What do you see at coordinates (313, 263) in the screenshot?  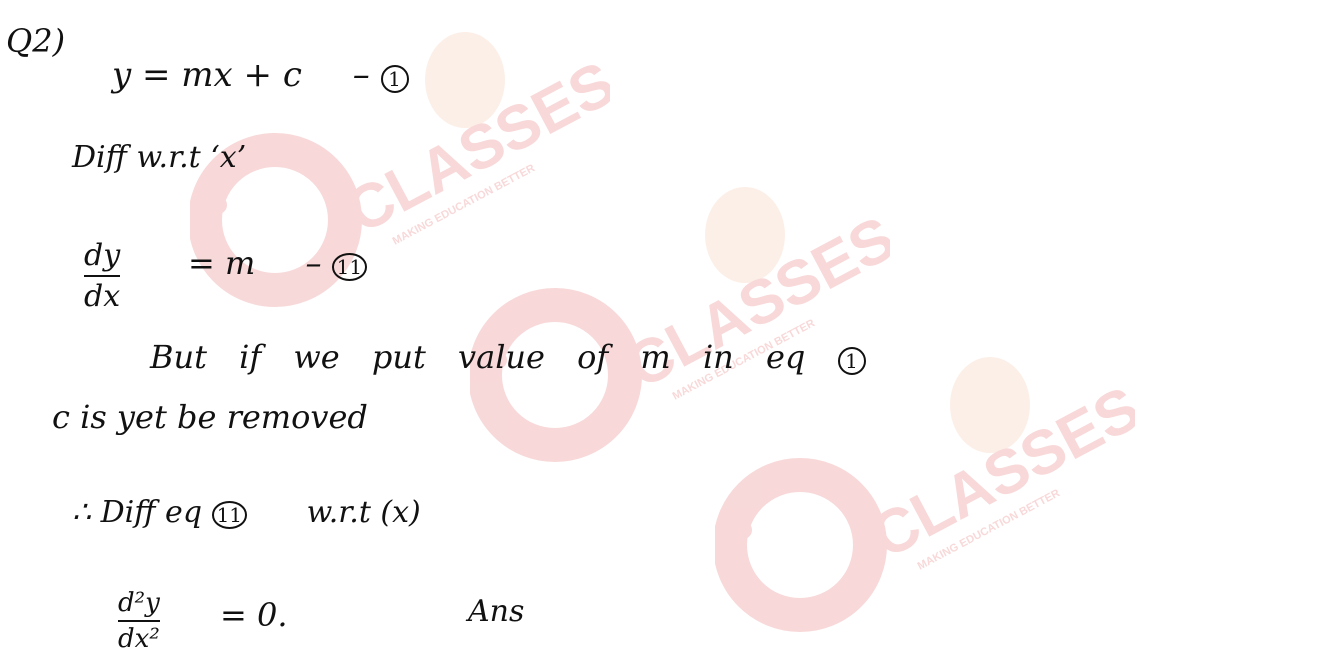 I see `equation-2-dash: –` at bounding box center [313, 263].